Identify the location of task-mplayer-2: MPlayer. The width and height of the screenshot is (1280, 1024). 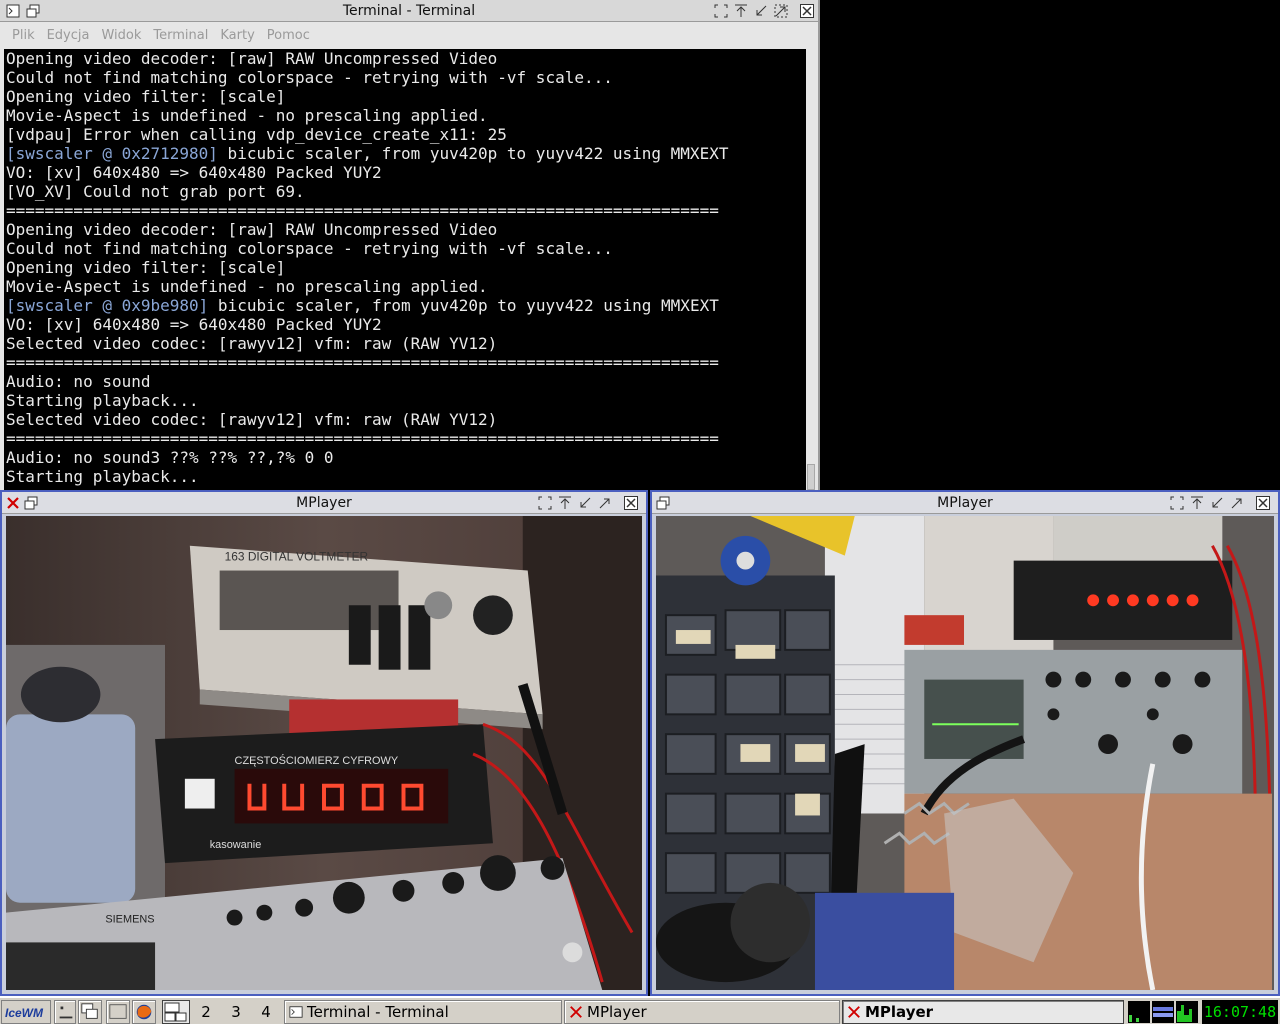
(983, 1012).